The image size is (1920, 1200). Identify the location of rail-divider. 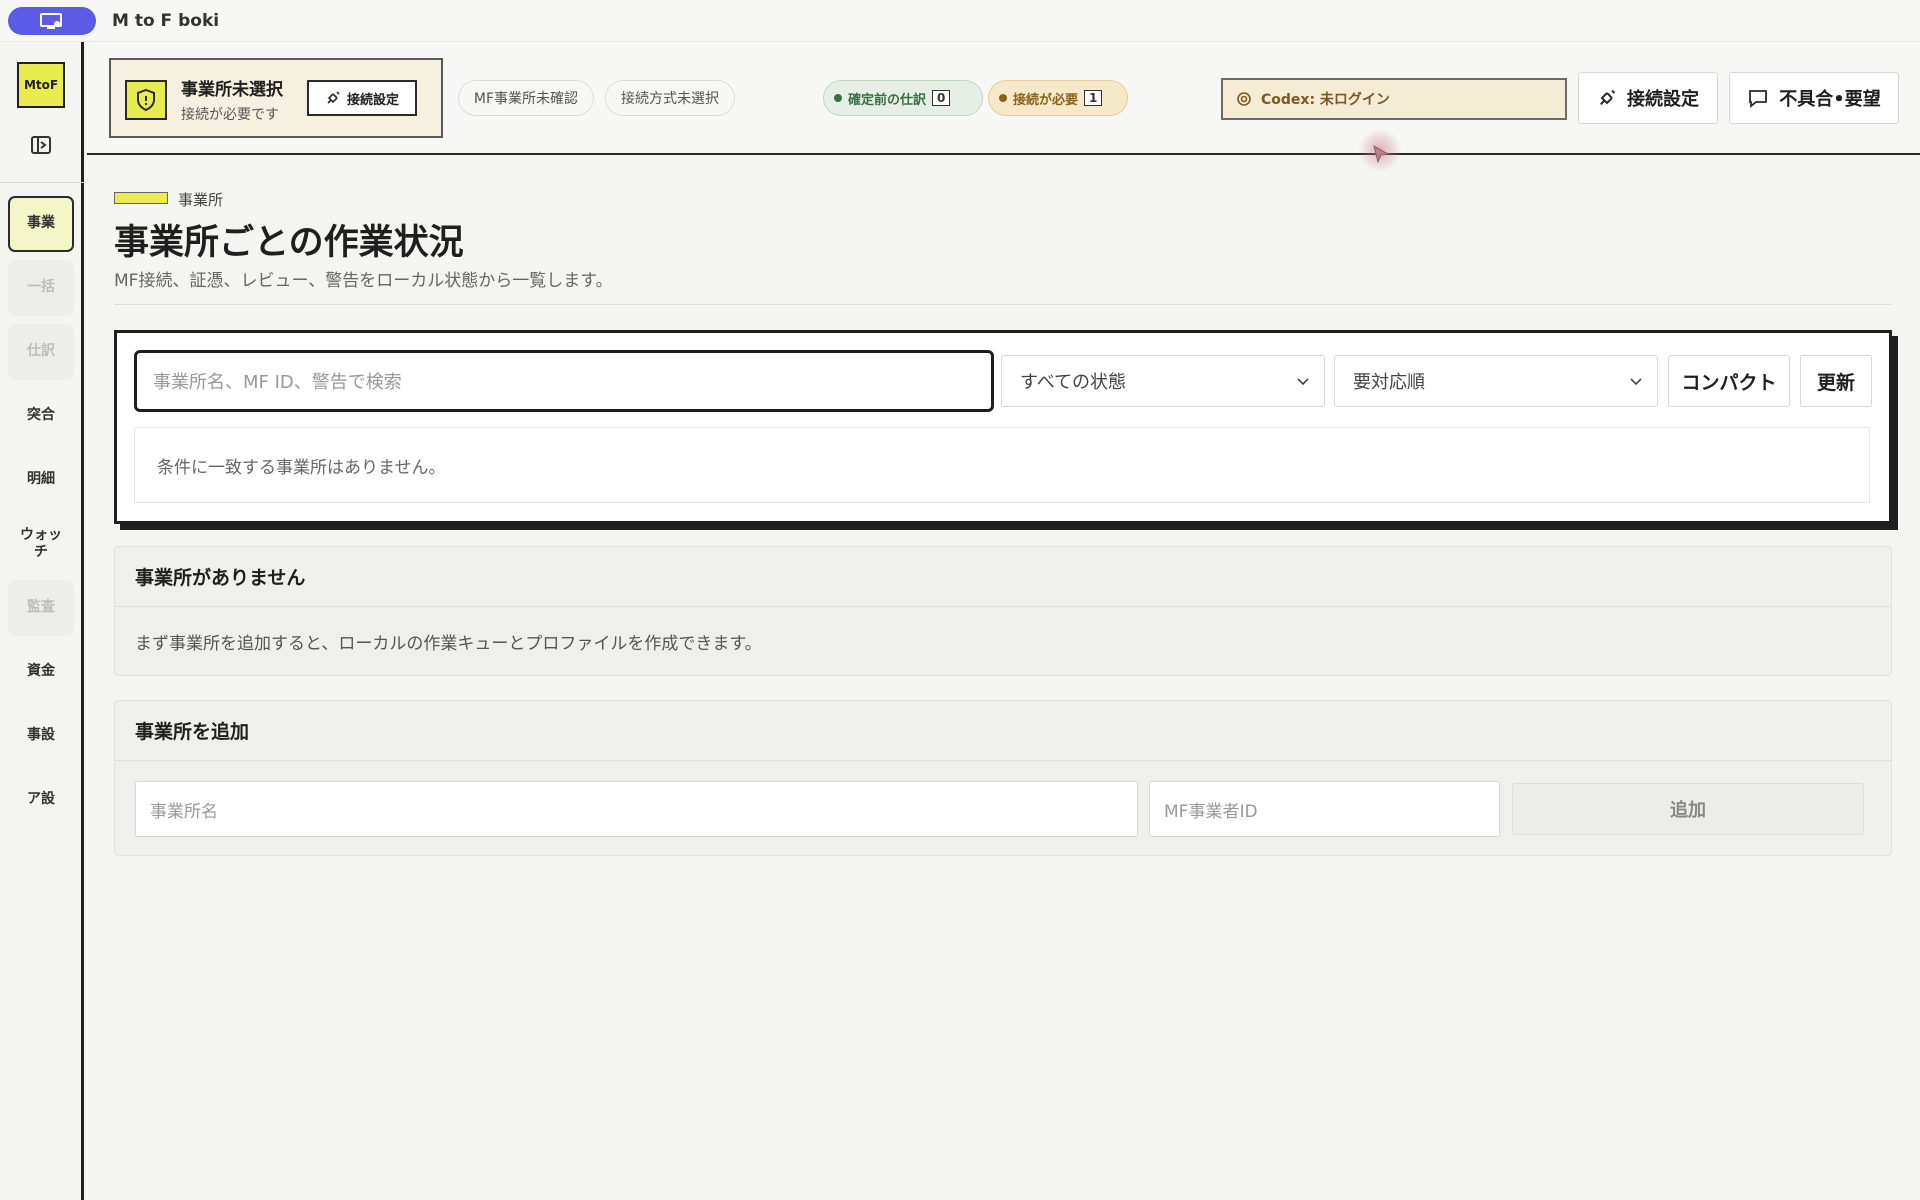
(42, 182).